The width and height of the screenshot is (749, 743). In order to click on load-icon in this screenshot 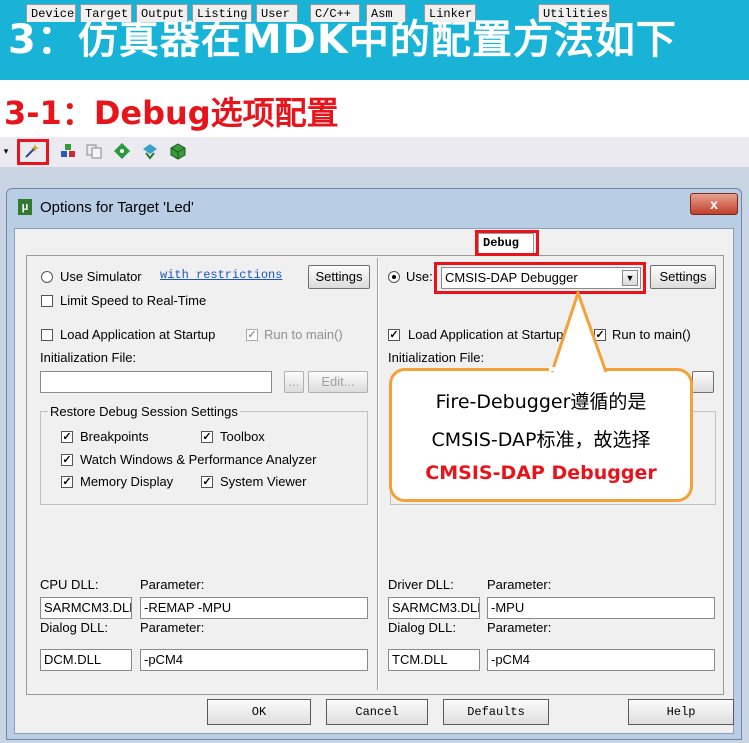, I will do `click(68, 151)`.